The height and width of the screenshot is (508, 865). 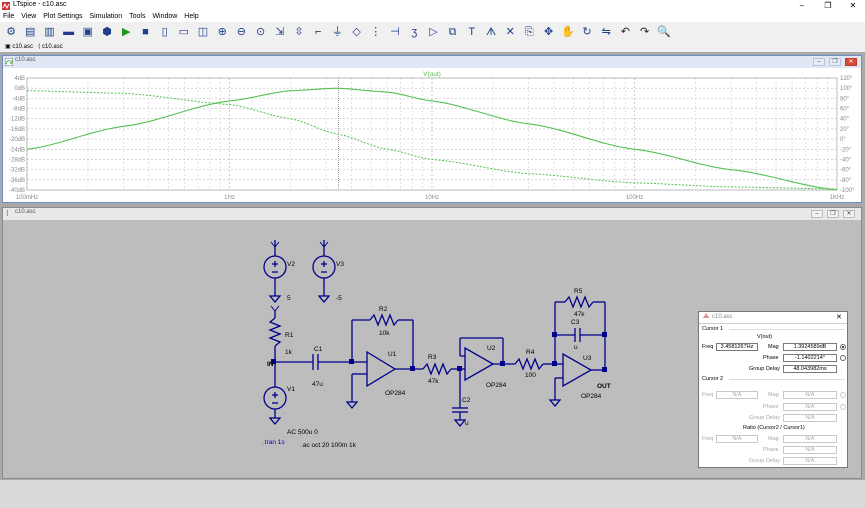 What do you see at coordinates (843, 347) in the screenshot?
I see `cursor1-mag-radio` at bounding box center [843, 347].